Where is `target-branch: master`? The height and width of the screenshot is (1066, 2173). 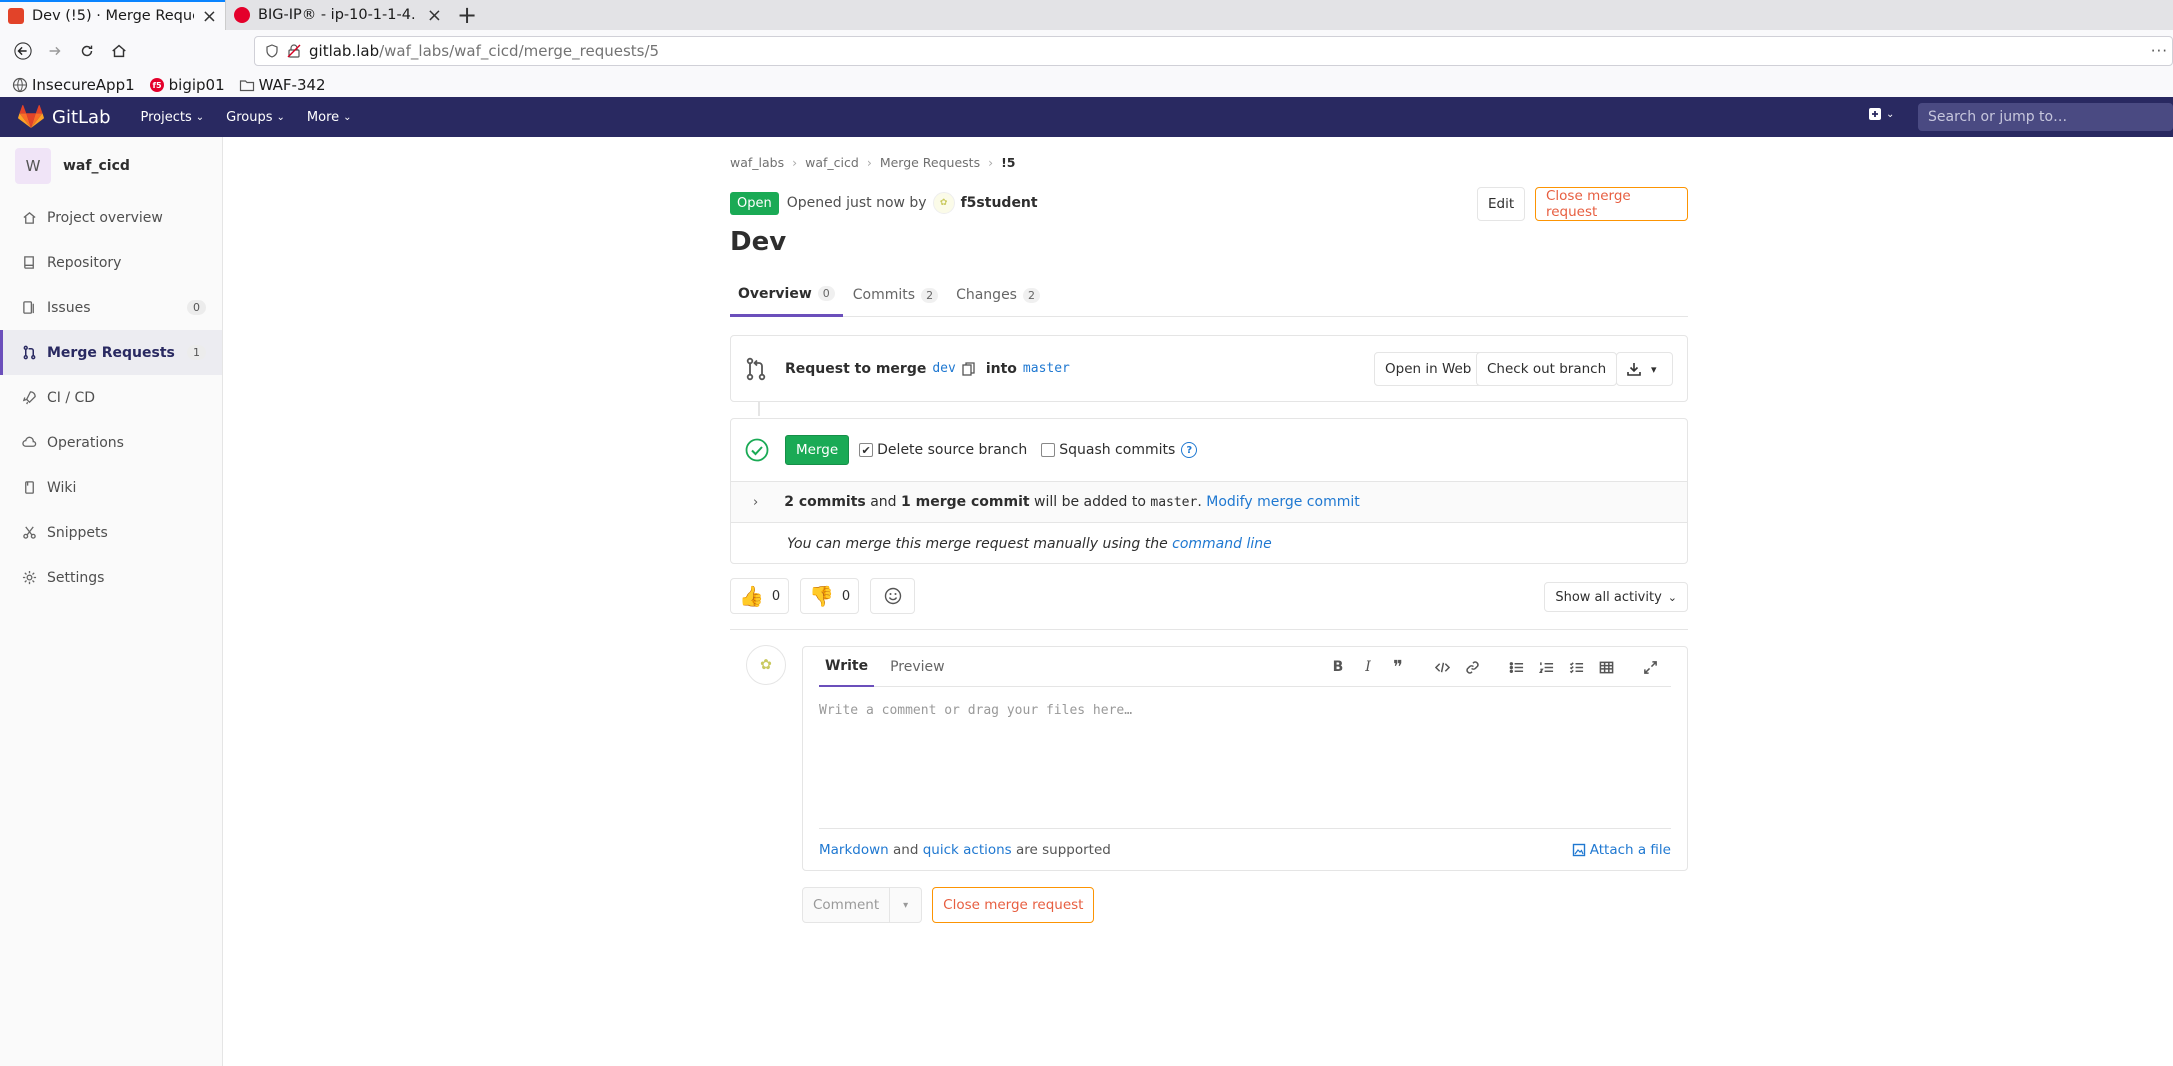
target-branch: master is located at coordinates (1046, 368).